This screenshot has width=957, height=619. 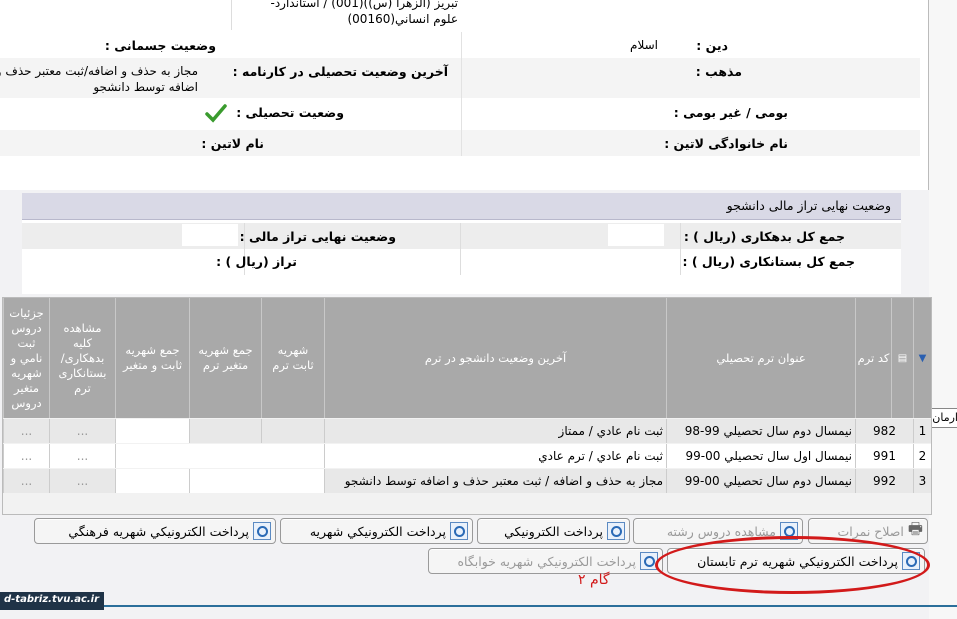 I want to click on edu-status-label: وضعیت تحصیلی :, so click(x=290, y=112).